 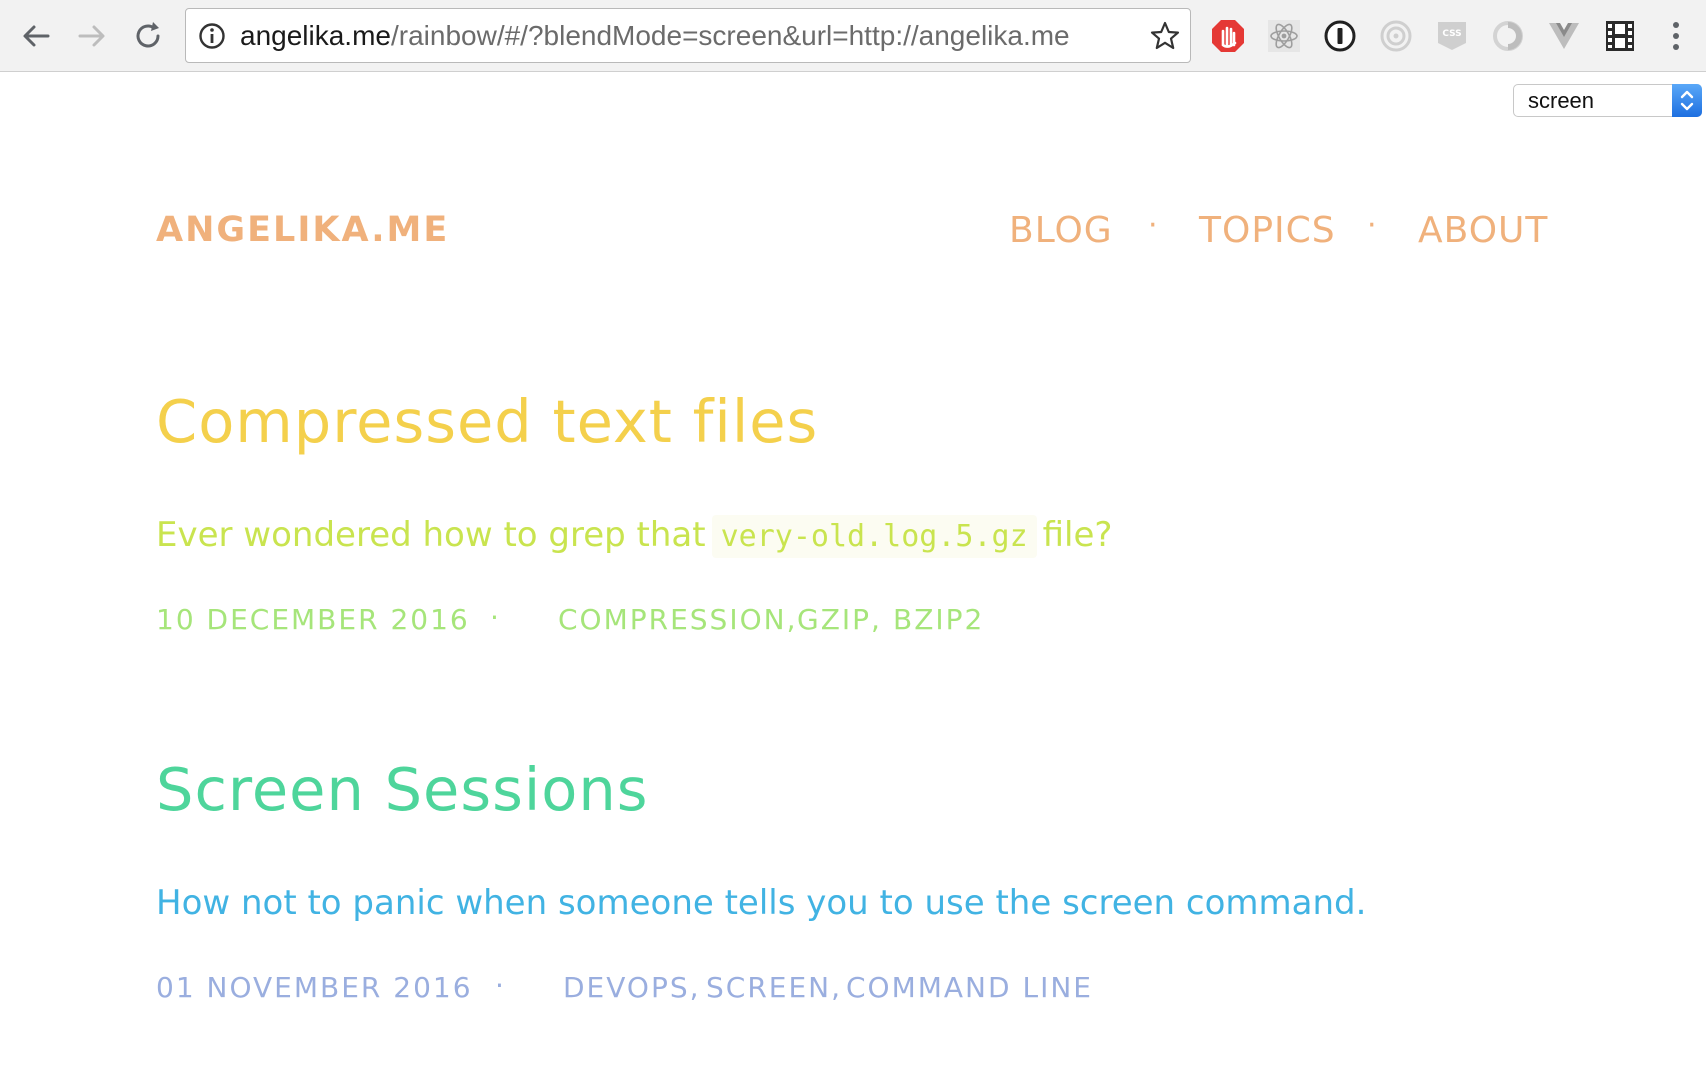 What do you see at coordinates (1620, 36) in the screenshot?
I see `film-icon` at bounding box center [1620, 36].